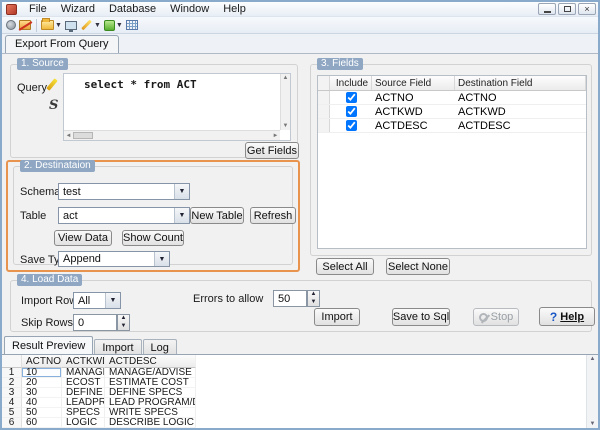 The width and height of the screenshot is (600, 430). What do you see at coordinates (592, 391) in the screenshot?
I see `grid-vscrollbar: ▲ ▼` at bounding box center [592, 391].